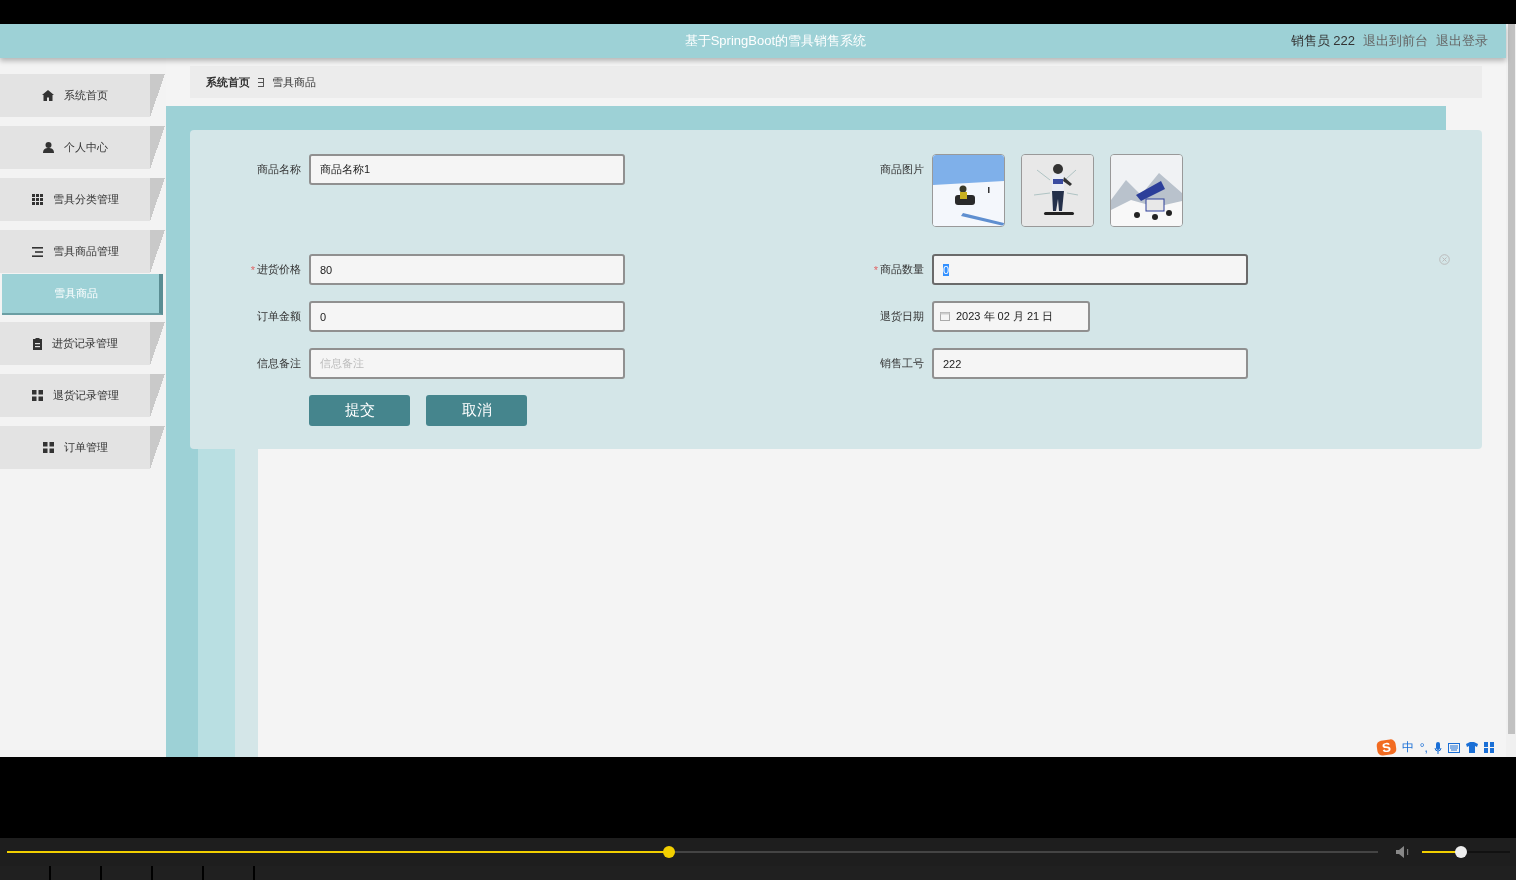  What do you see at coordinates (1460, 851) in the screenshot?
I see `volume-handle` at bounding box center [1460, 851].